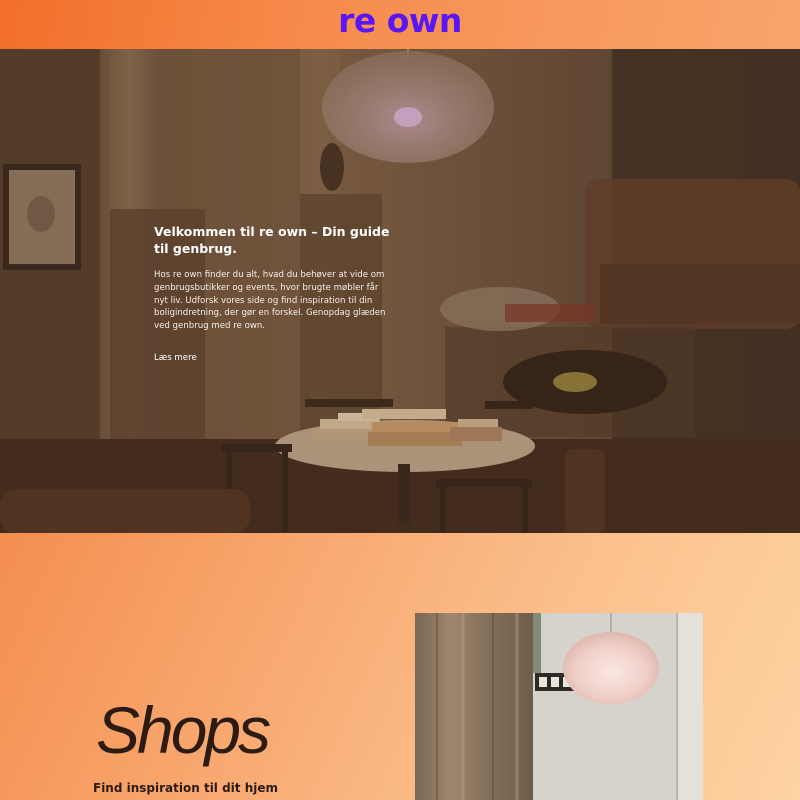  I want to click on top-header: re own, so click(400, 24).